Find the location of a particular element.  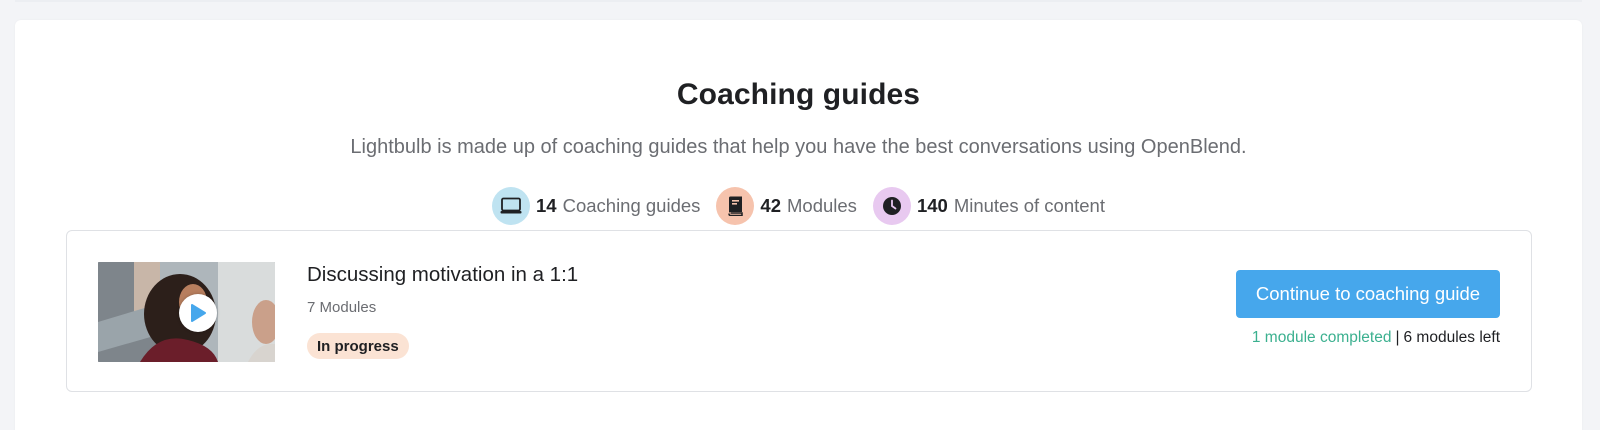

guide-module-count: 7 Modules is located at coordinates (342, 307).